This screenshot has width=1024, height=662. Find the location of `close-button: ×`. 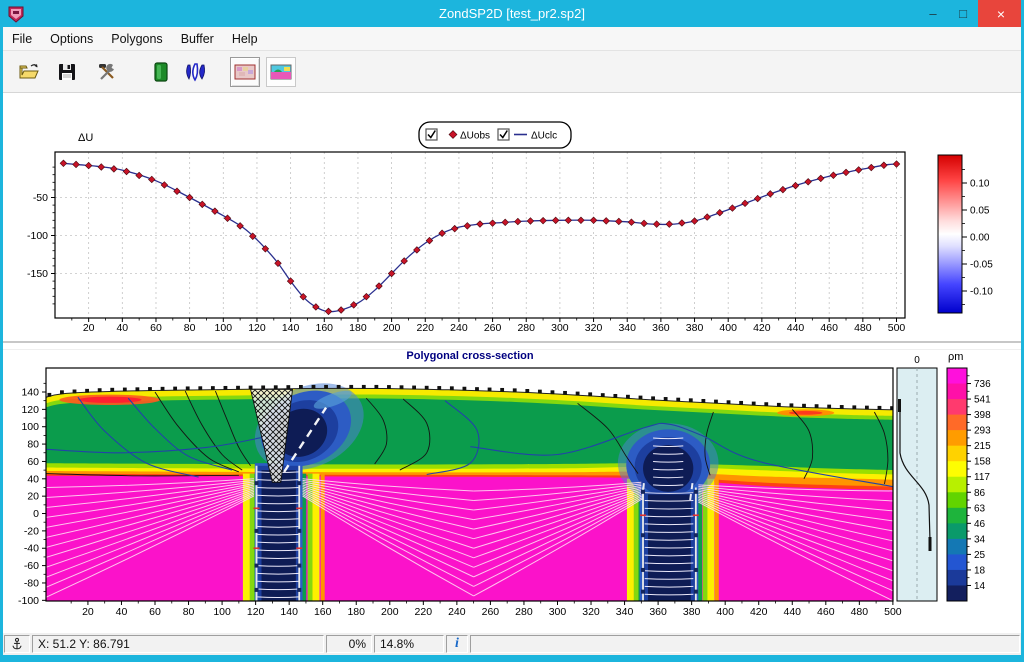

close-button: × is located at coordinates (1001, 13).